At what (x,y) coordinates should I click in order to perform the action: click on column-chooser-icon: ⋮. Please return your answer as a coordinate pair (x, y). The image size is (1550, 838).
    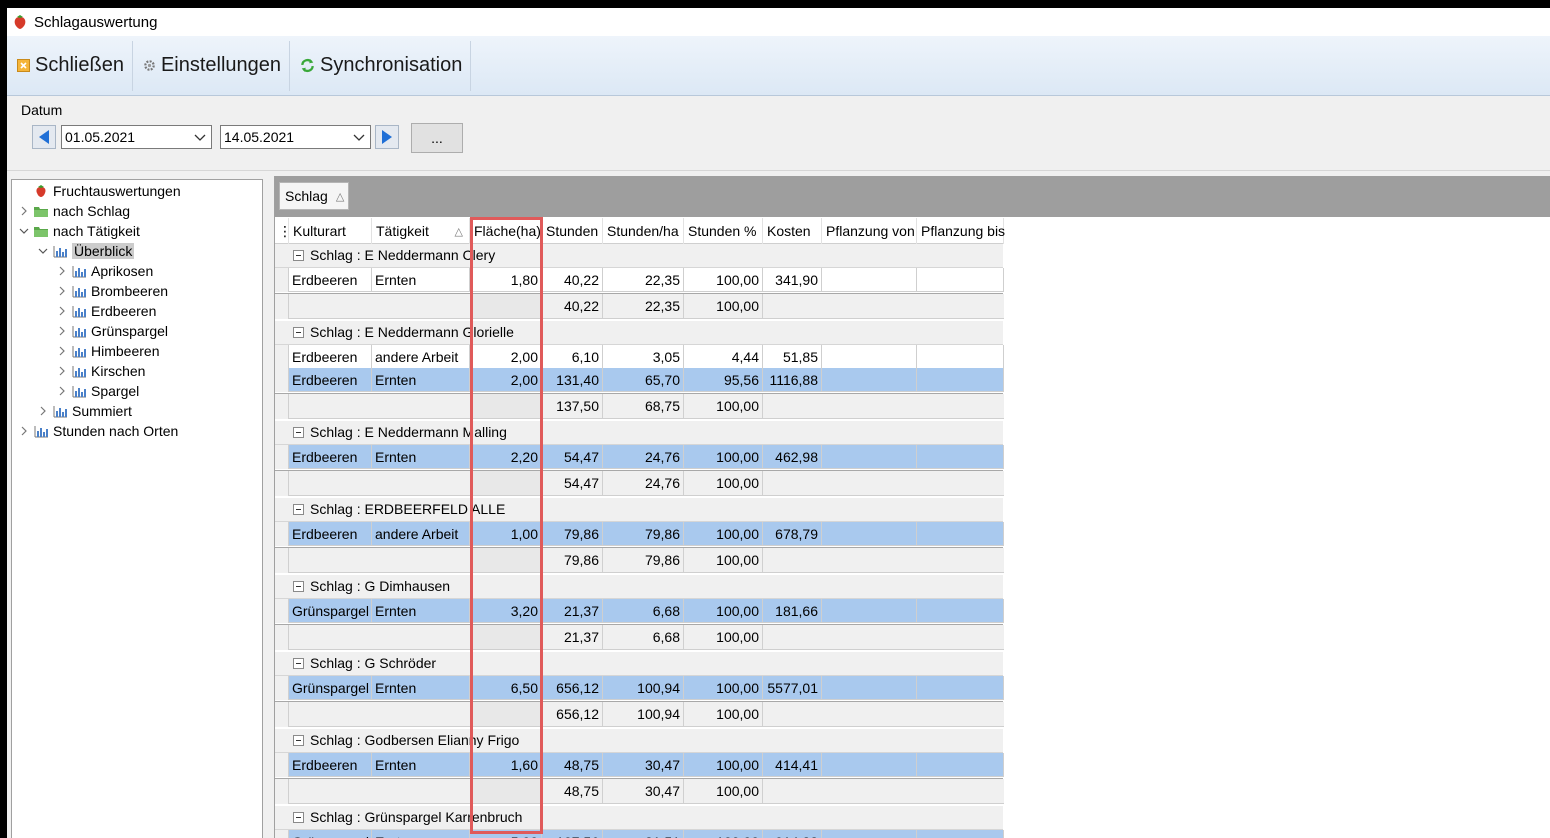
    Looking at the image, I should click on (283, 231).